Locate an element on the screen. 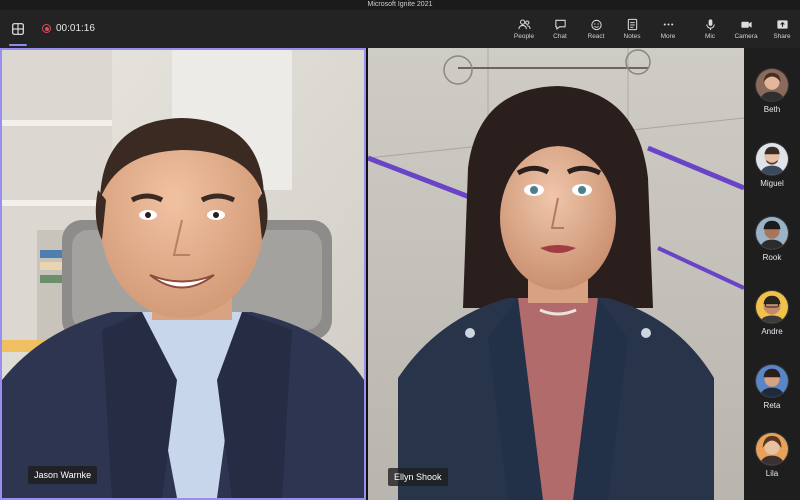  participant-name: Lila is located at coordinates (772, 473).